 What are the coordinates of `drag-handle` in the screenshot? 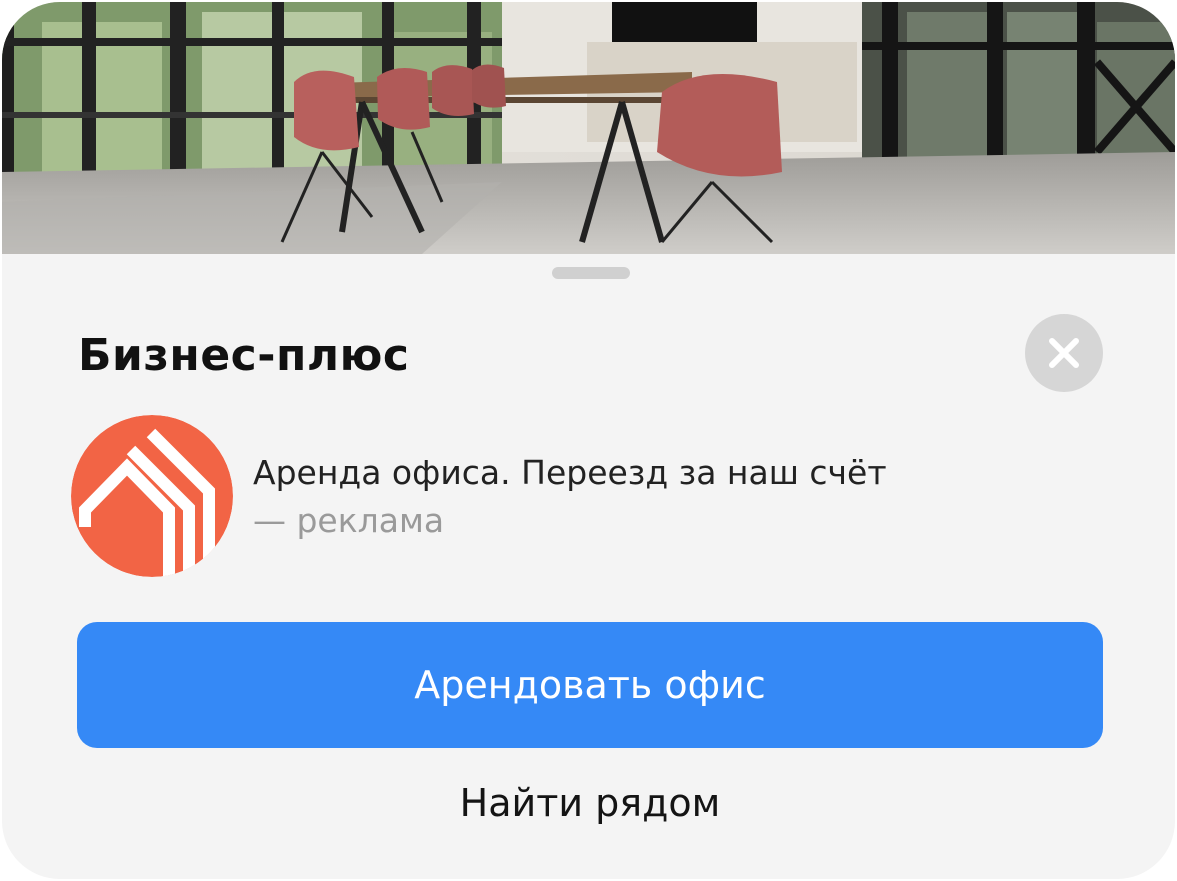 It's located at (591, 273).